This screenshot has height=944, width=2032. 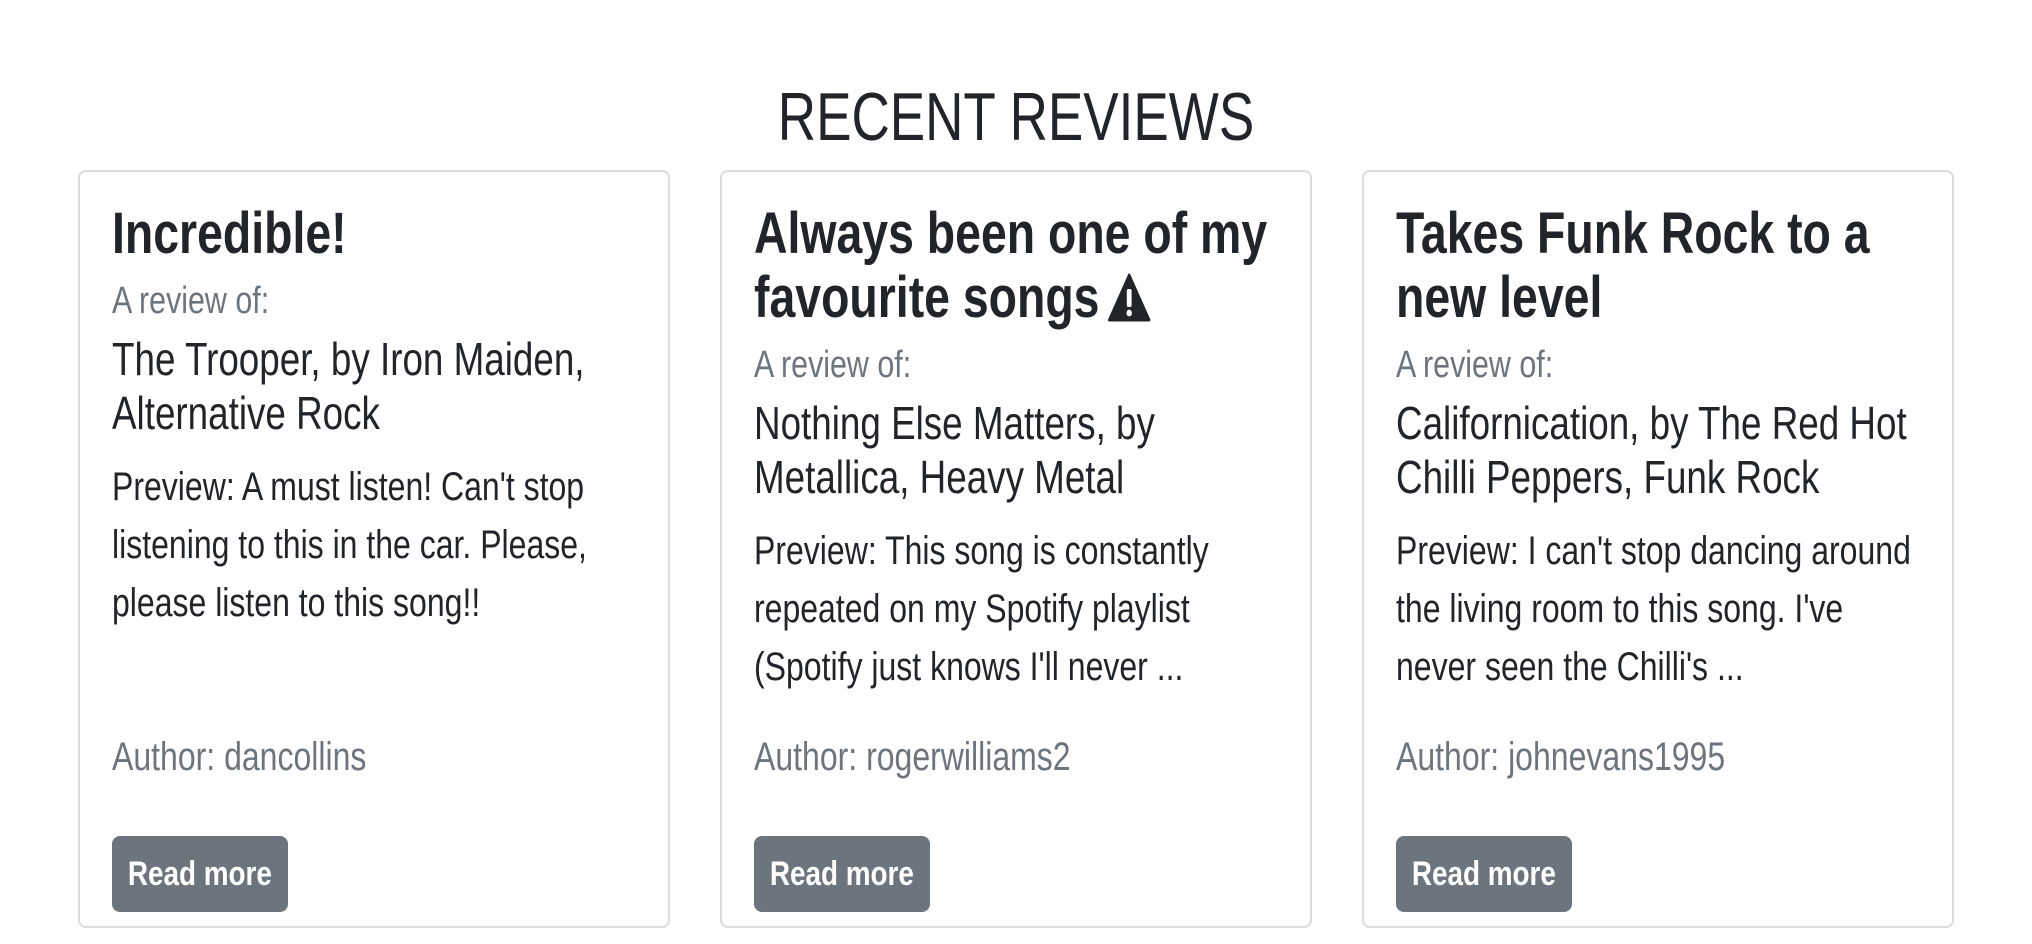 What do you see at coordinates (229, 233) in the screenshot?
I see `review-title-text: Incredible!` at bounding box center [229, 233].